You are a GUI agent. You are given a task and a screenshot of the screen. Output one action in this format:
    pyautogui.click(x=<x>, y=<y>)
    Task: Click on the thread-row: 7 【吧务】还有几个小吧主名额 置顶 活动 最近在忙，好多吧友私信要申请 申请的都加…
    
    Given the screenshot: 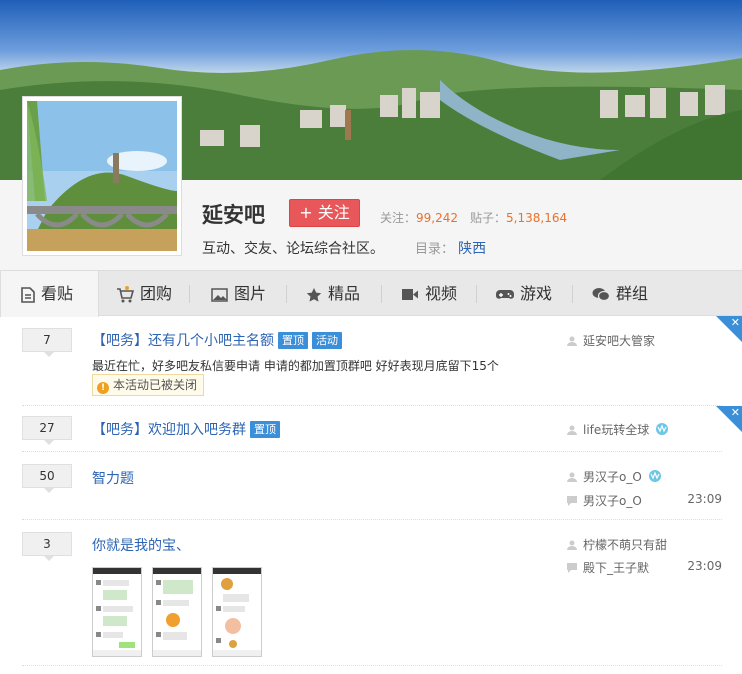 What is the action you would take?
    pyautogui.click(x=372, y=361)
    